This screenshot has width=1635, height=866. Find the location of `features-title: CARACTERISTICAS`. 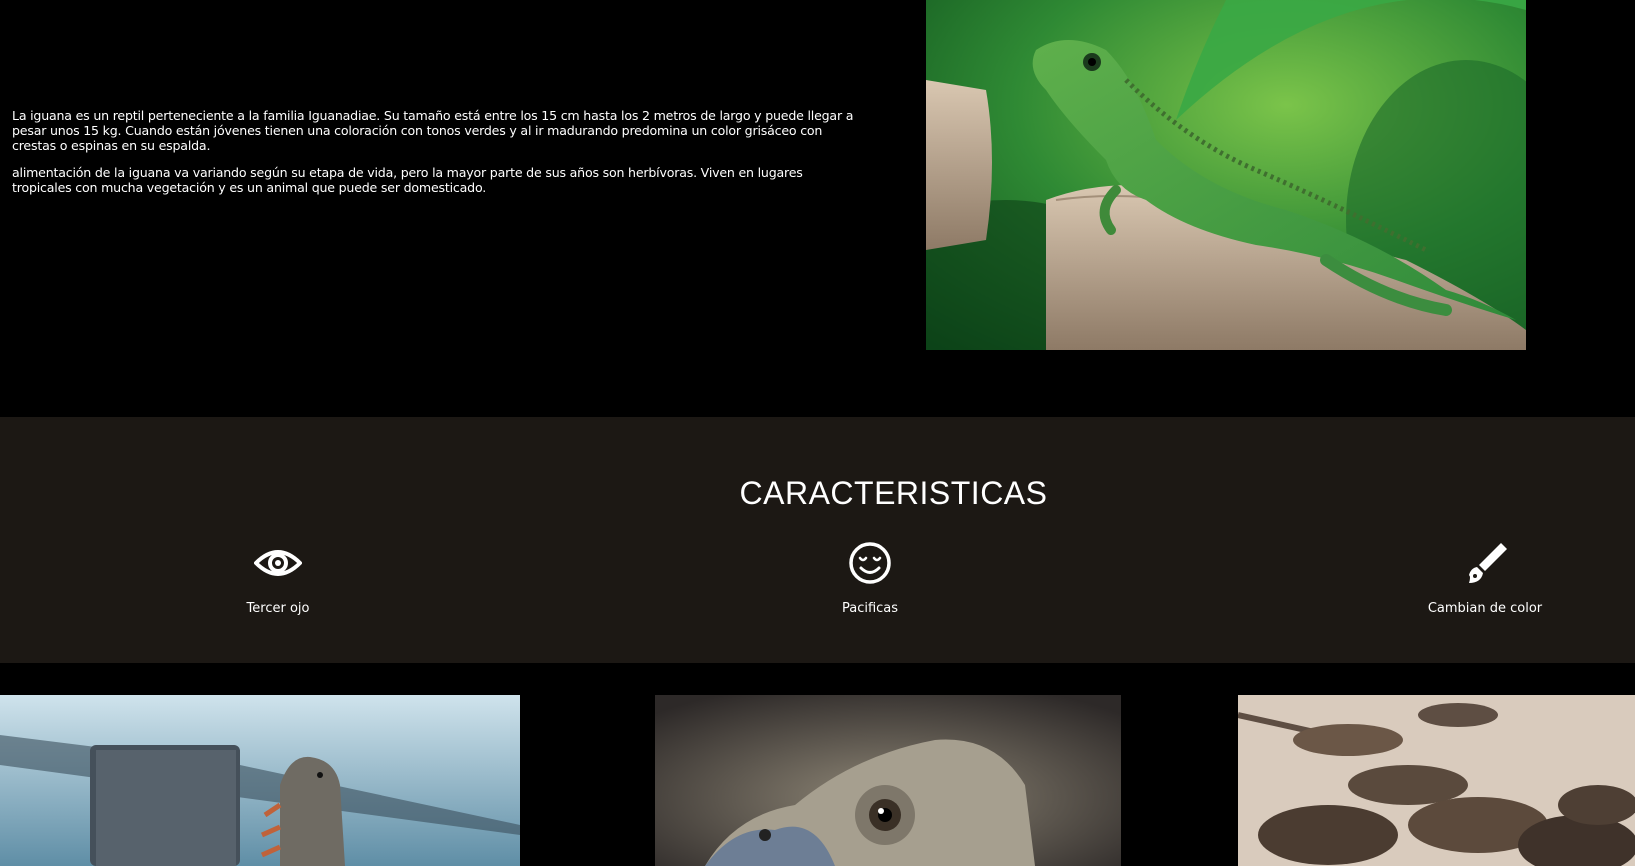

features-title: CARACTERISTICAS is located at coordinates (893, 493).